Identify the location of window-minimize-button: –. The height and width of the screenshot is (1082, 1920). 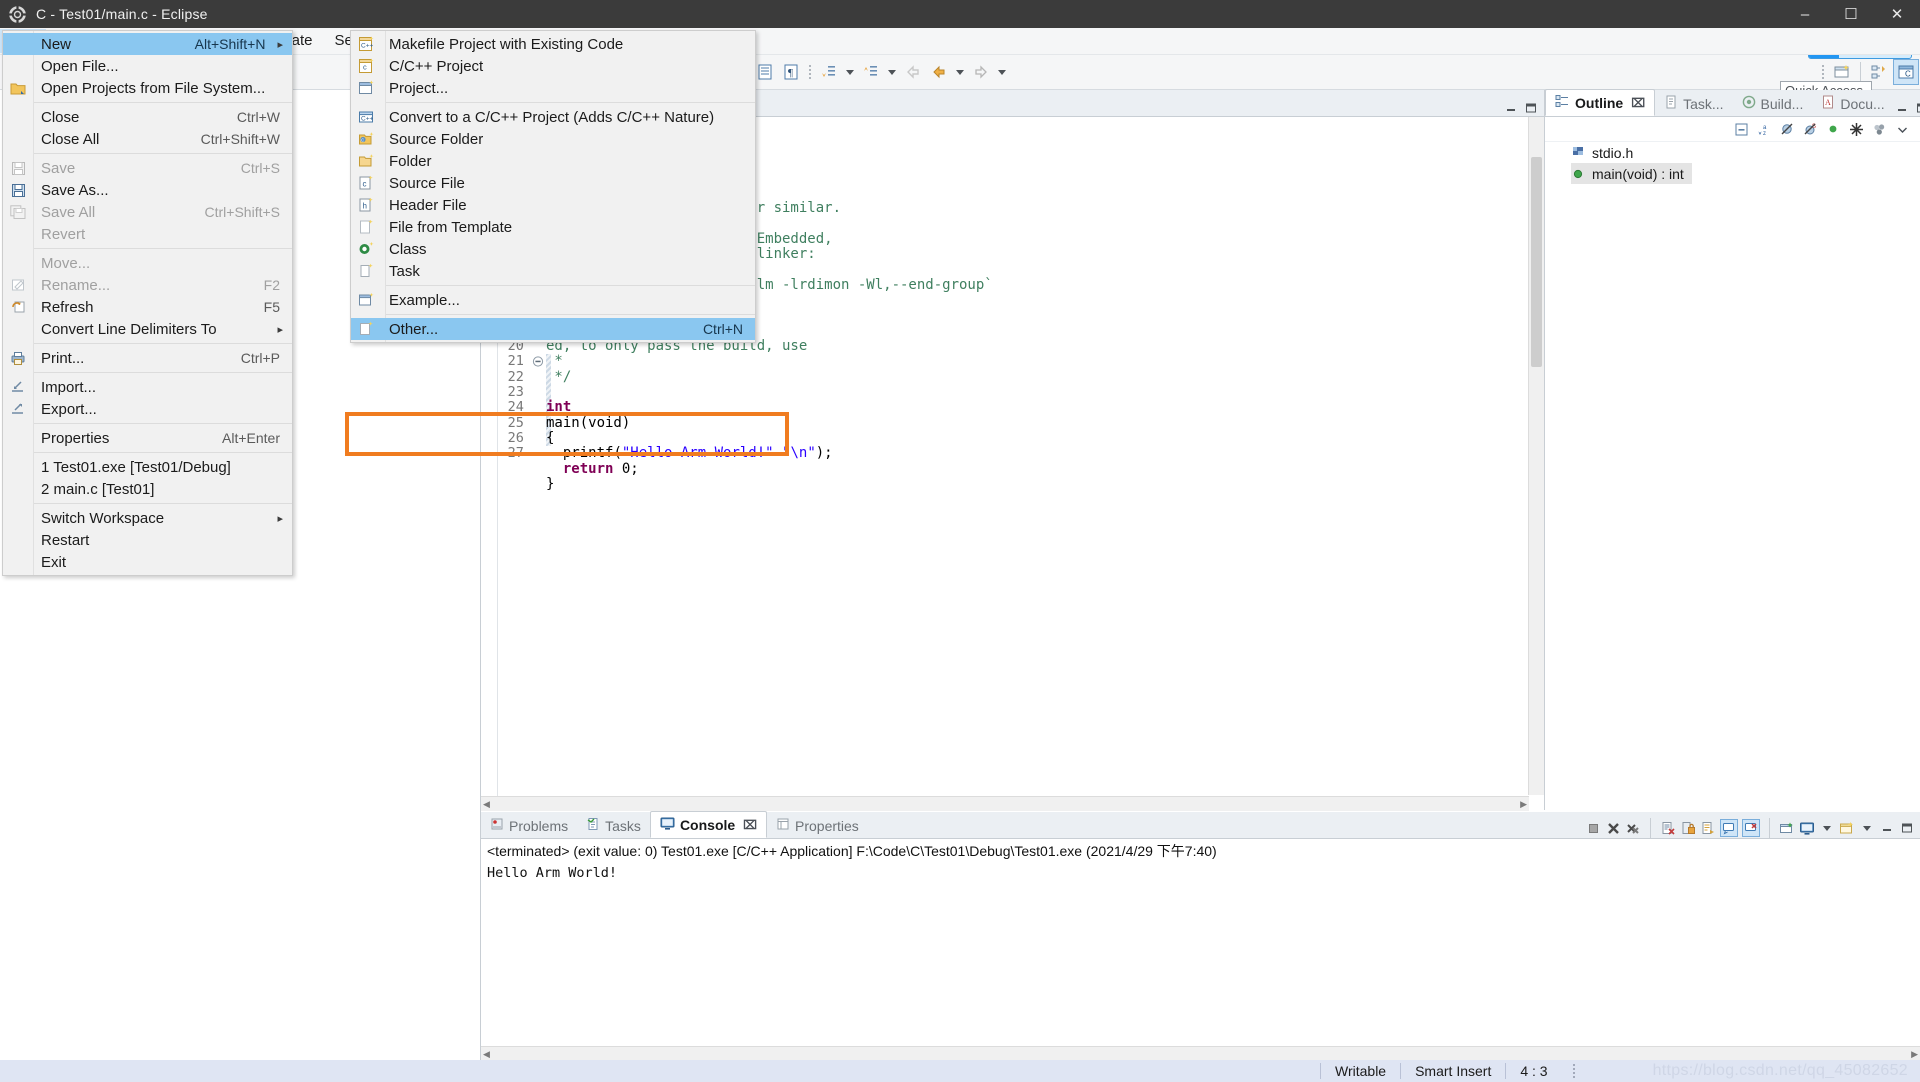
(1805, 14).